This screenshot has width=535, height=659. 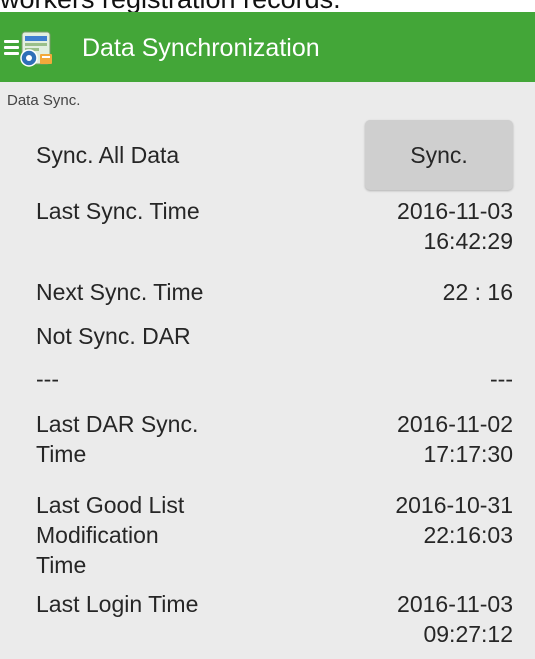 I want to click on row-label: Not Sync. DAR, so click(x=113, y=336).